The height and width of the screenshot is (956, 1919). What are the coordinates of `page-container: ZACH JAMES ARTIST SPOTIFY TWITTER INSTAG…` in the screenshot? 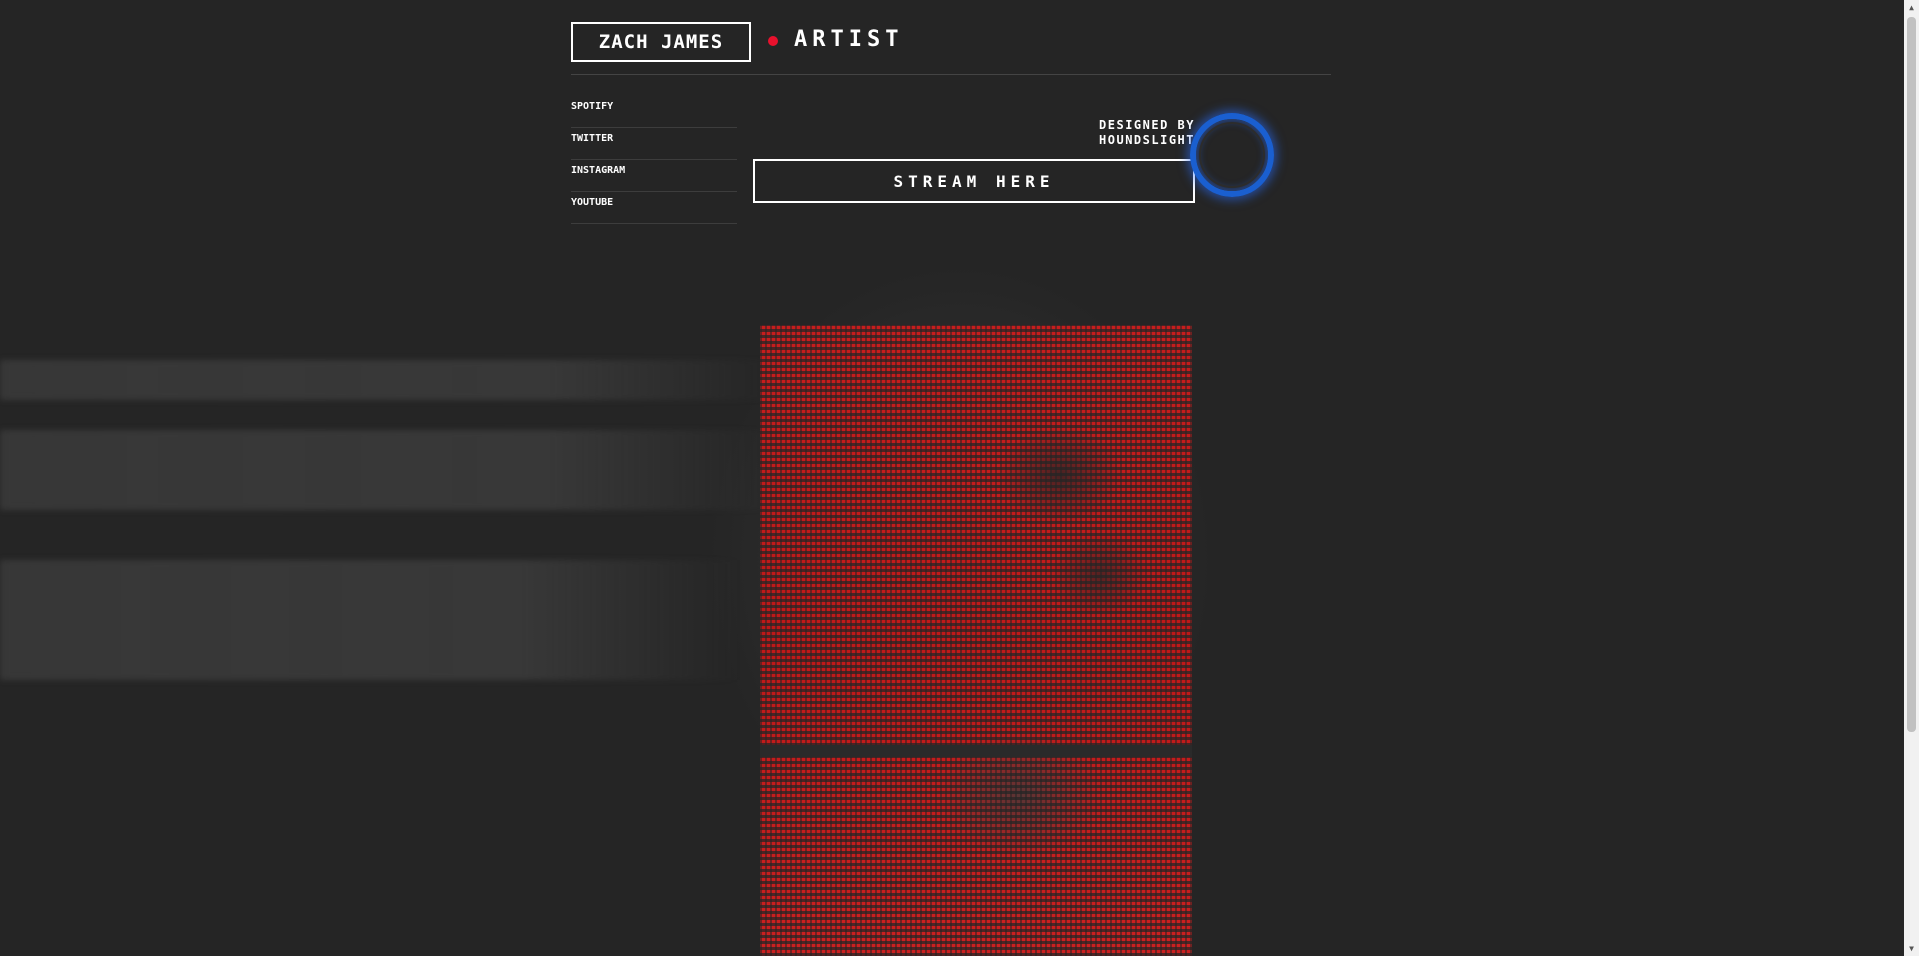 It's located at (951, 115).